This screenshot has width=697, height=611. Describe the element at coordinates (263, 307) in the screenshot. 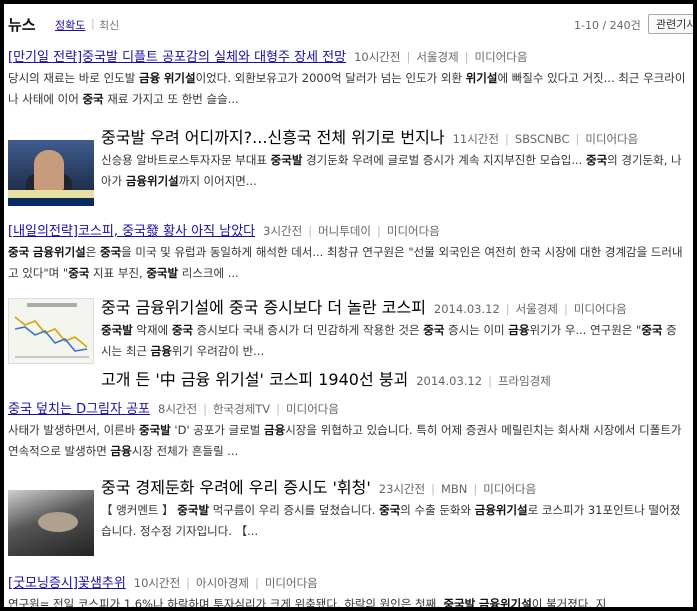

I see `news-title-link: 중국 금융위기설에 중국 증시보다 더 놀란 코스피` at that location.